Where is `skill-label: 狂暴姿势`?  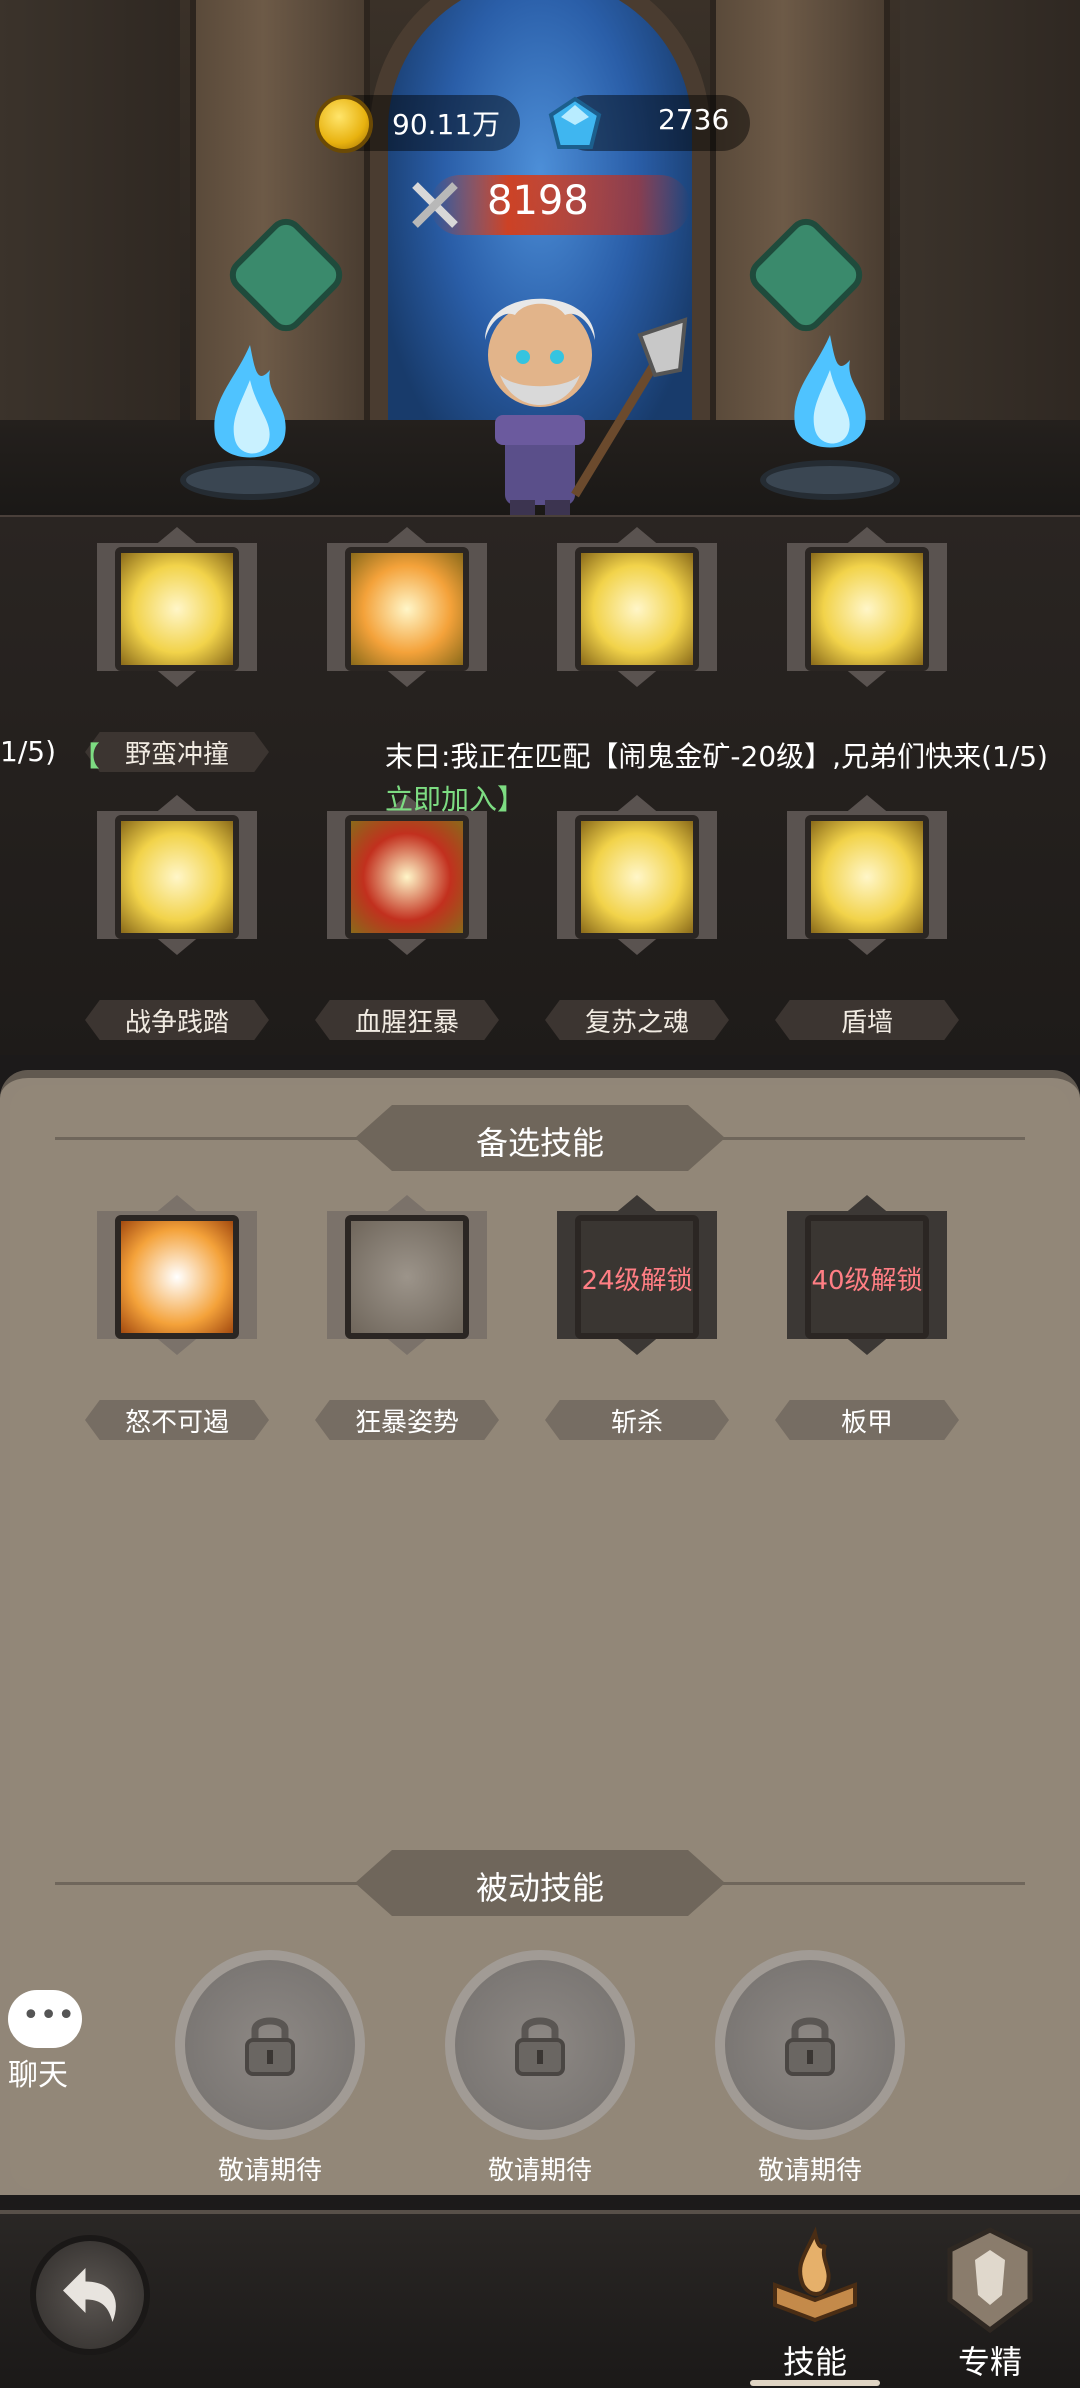
skill-label: 狂暴姿势 is located at coordinates (406, 1423).